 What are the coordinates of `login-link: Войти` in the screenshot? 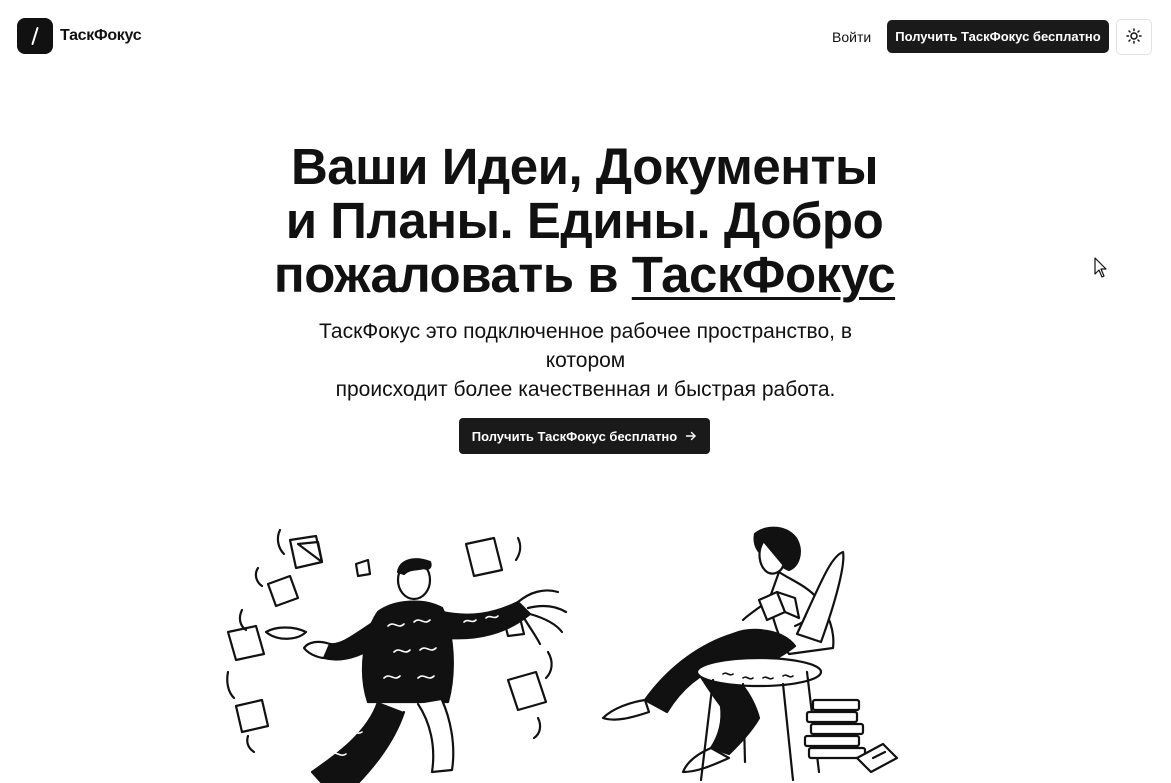 It's located at (851, 36).